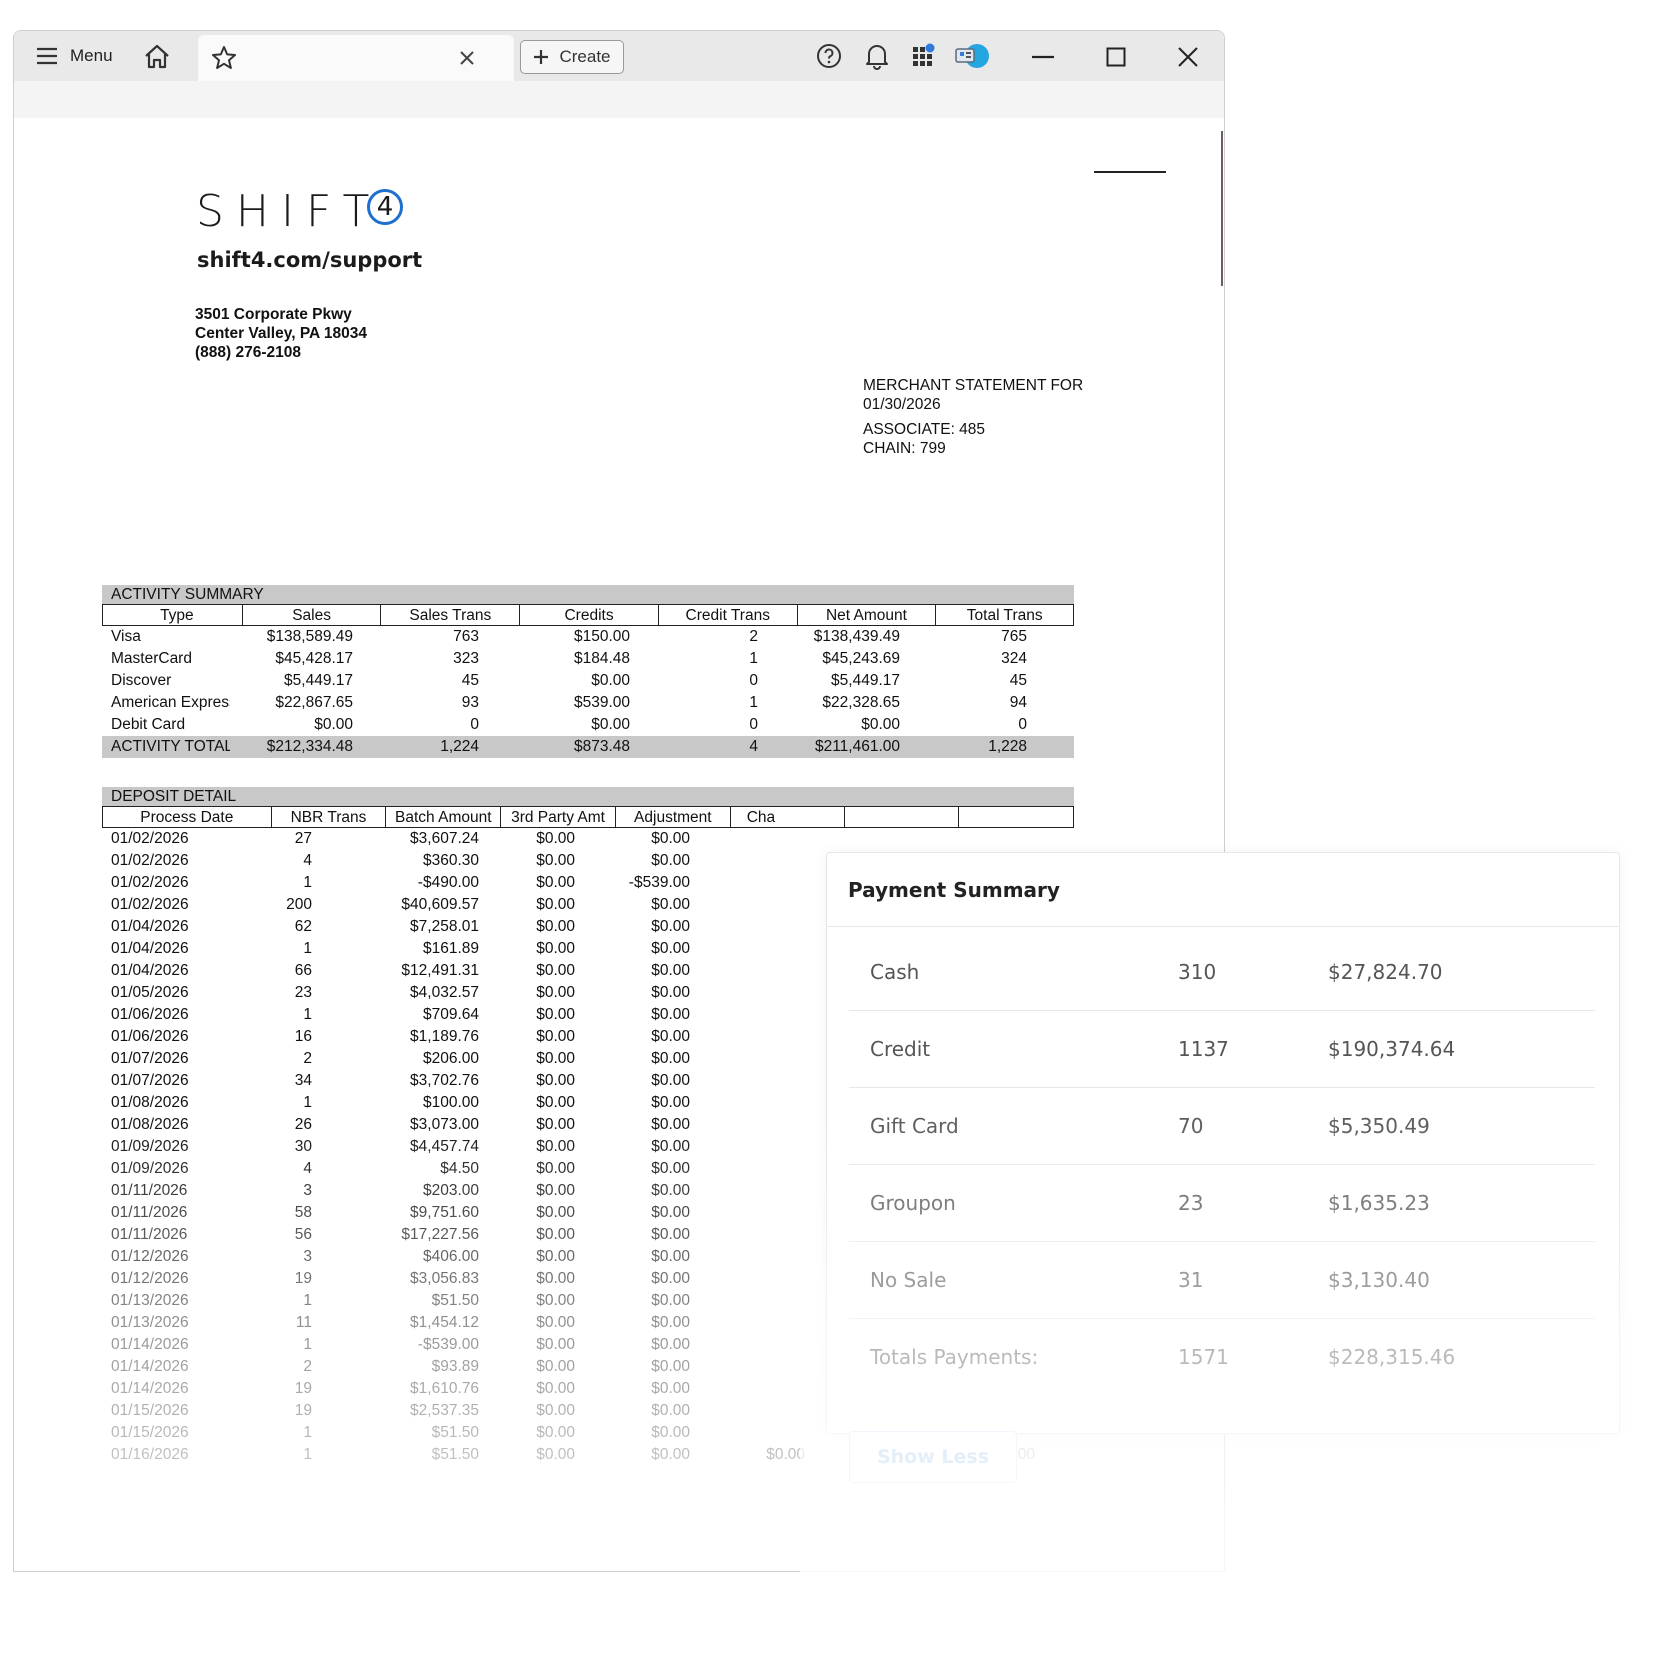 The image size is (1675, 1675). What do you see at coordinates (1043, 57) in the screenshot?
I see `minimize-button` at bounding box center [1043, 57].